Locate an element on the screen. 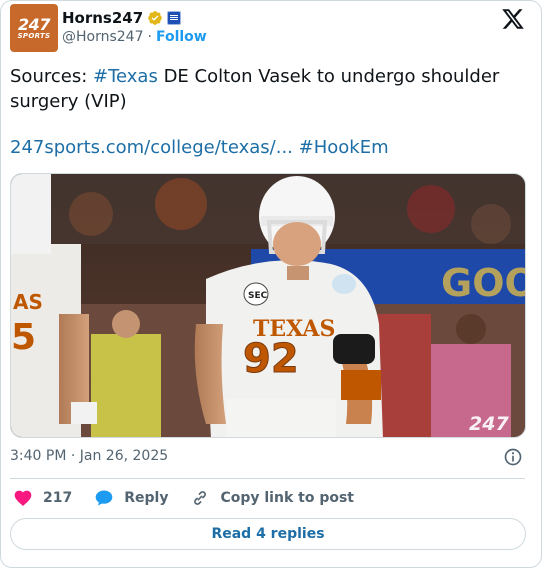 This screenshot has width=550, height=576. action-bar: 217 Reply Copy link to post is located at coordinates (183, 498).